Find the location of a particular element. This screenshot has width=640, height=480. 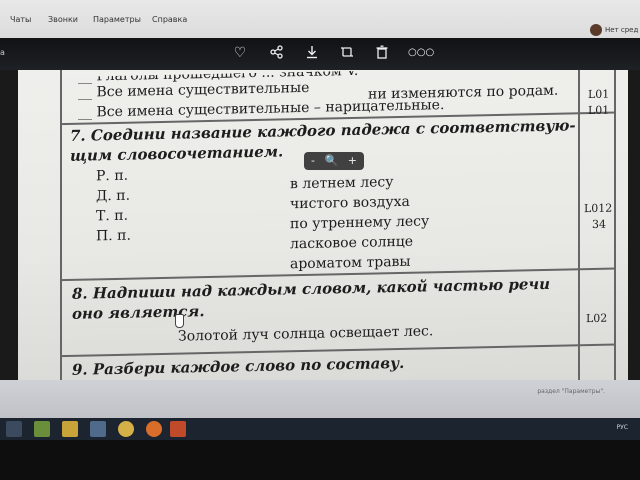

text-line-nouns-pre: __ Все имена существительные is located at coordinates (194, 90).